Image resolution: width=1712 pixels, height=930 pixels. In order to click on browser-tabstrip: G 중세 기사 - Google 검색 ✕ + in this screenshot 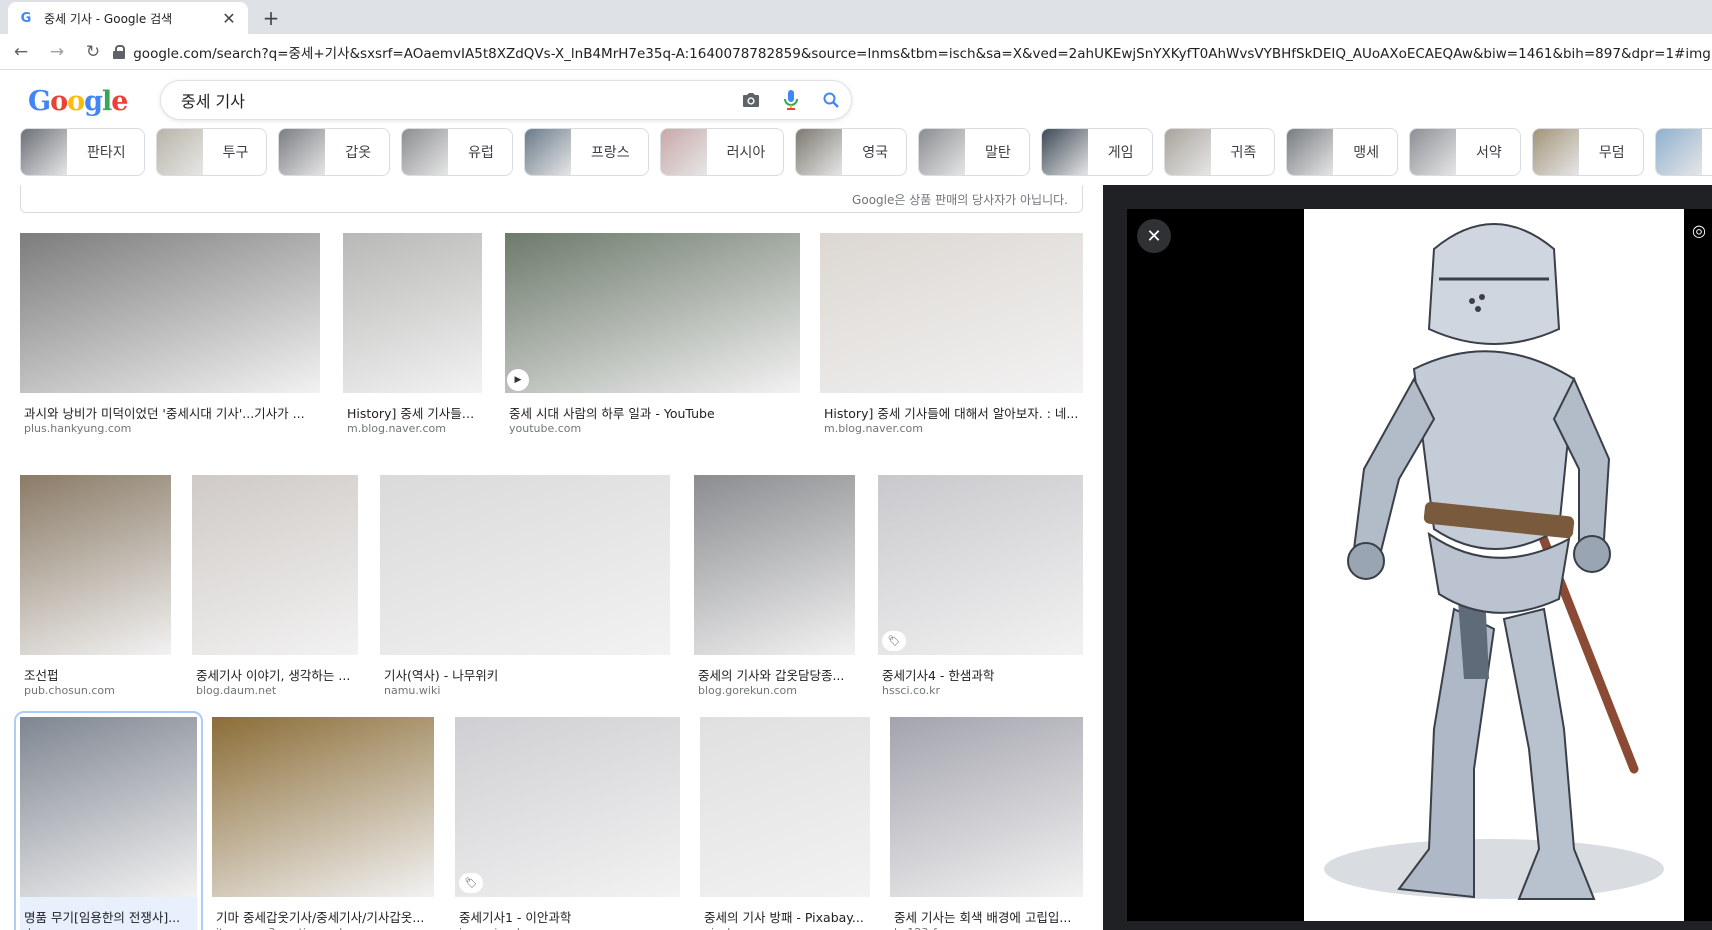, I will do `click(856, 17)`.